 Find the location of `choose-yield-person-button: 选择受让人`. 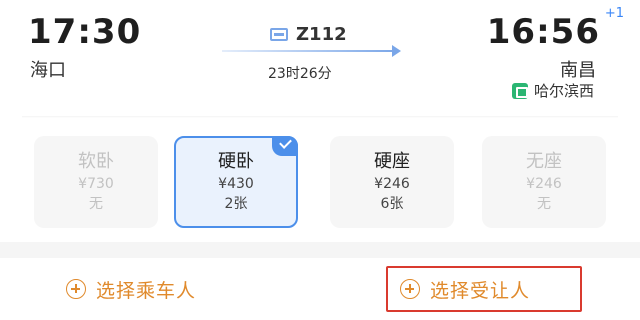

choose-yield-person-button: 选择受让人 is located at coordinates (484, 289).